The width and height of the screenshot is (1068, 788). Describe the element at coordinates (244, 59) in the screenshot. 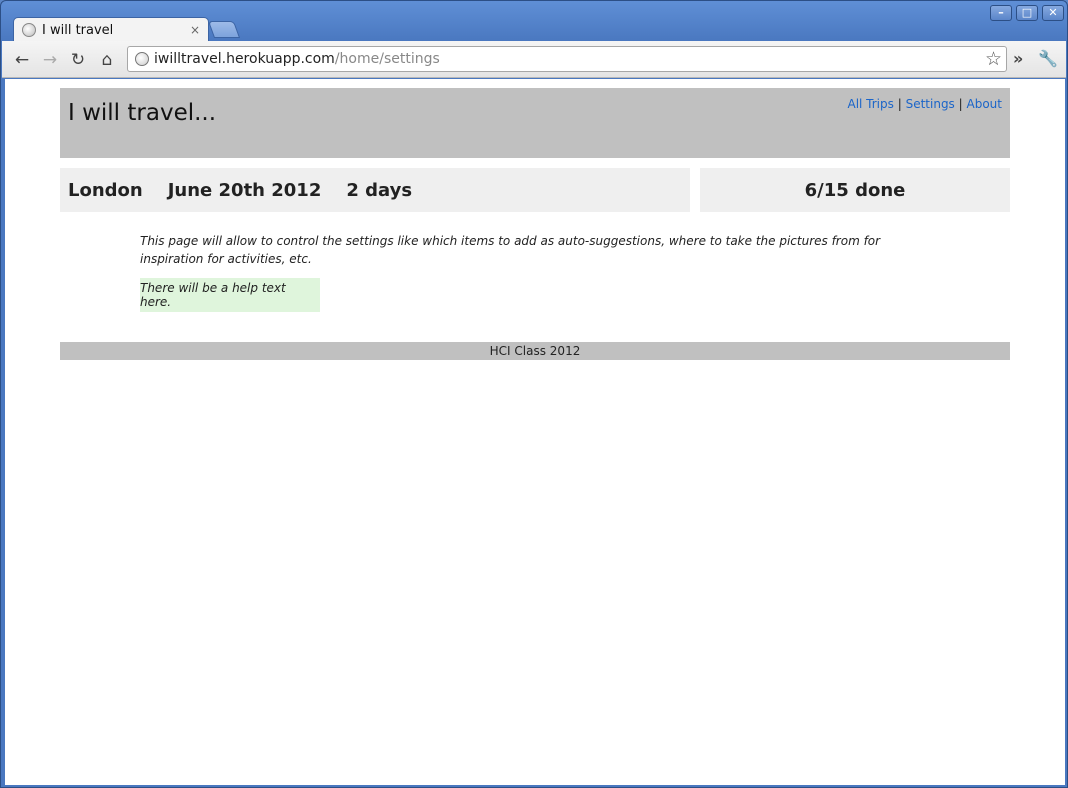

I see `url-host: iwilltravel.herokuapp.com` at that location.